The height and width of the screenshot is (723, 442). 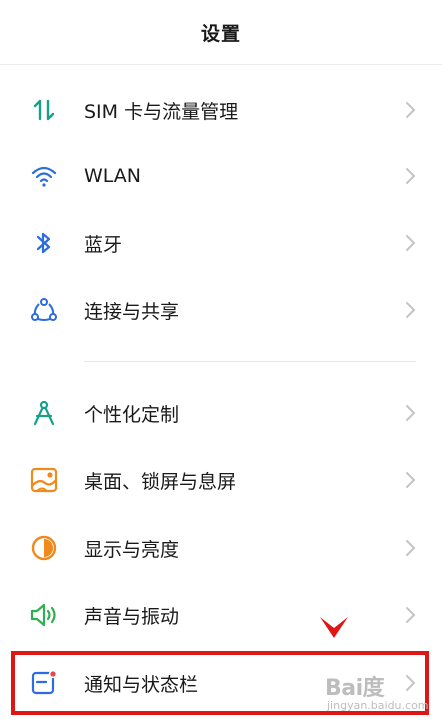 What do you see at coordinates (221, 615) in the screenshot?
I see `settings-item-sound-vibration: 声音与振动` at bounding box center [221, 615].